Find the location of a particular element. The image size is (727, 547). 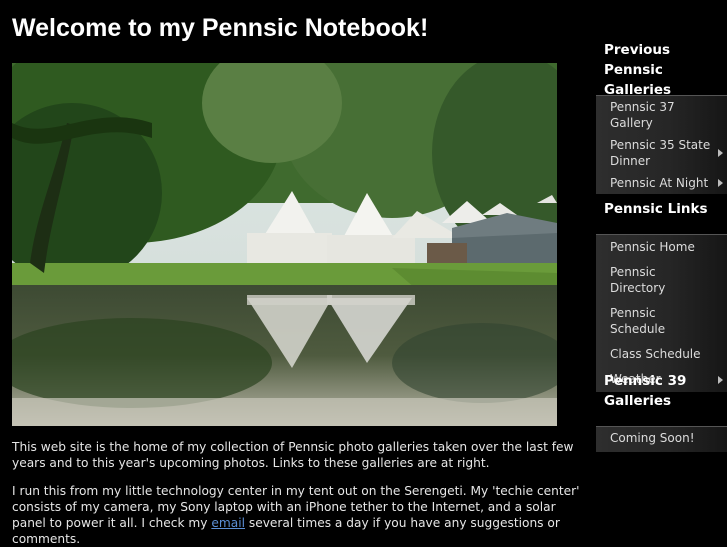

menu-item-label: Coming Soon! is located at coordinates (652, 438).